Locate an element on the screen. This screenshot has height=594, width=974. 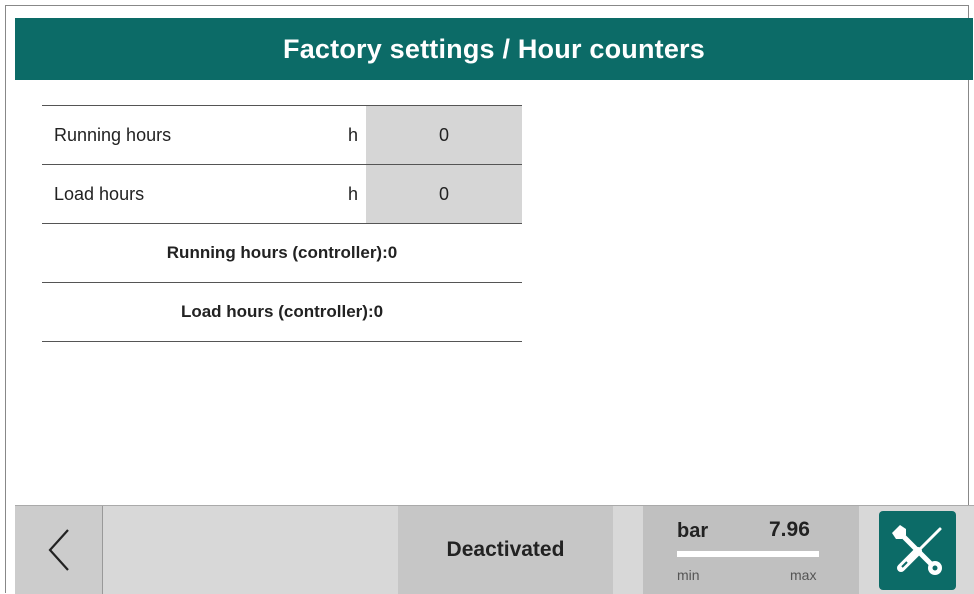
pressure-gauge: bar 7.96 min max is located at coordinates (751, 550).